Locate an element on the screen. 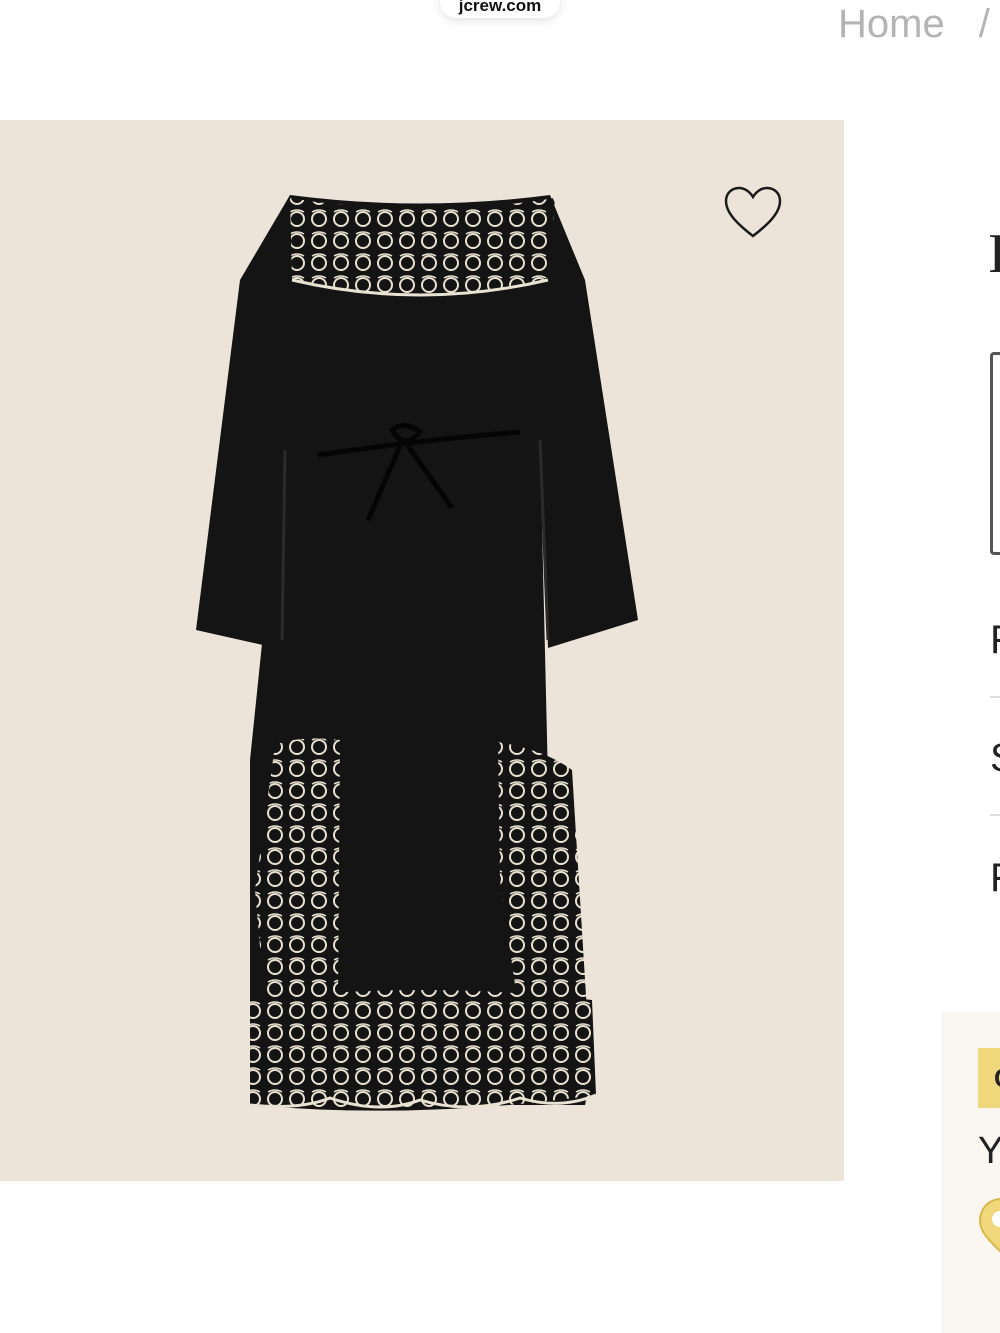  color-swatch is located at coordinates (995, 453).